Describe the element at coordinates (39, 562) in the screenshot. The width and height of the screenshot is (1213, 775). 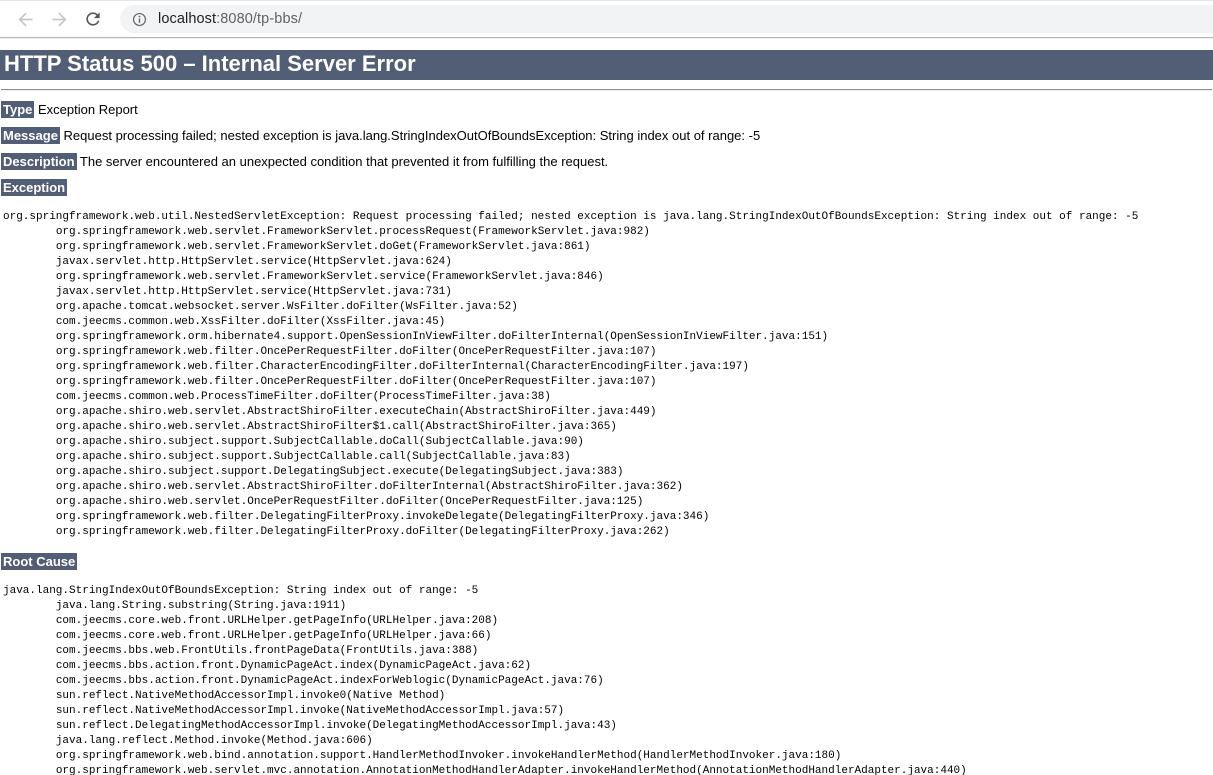
I see `root-cause-label: Root Cause` at that location.